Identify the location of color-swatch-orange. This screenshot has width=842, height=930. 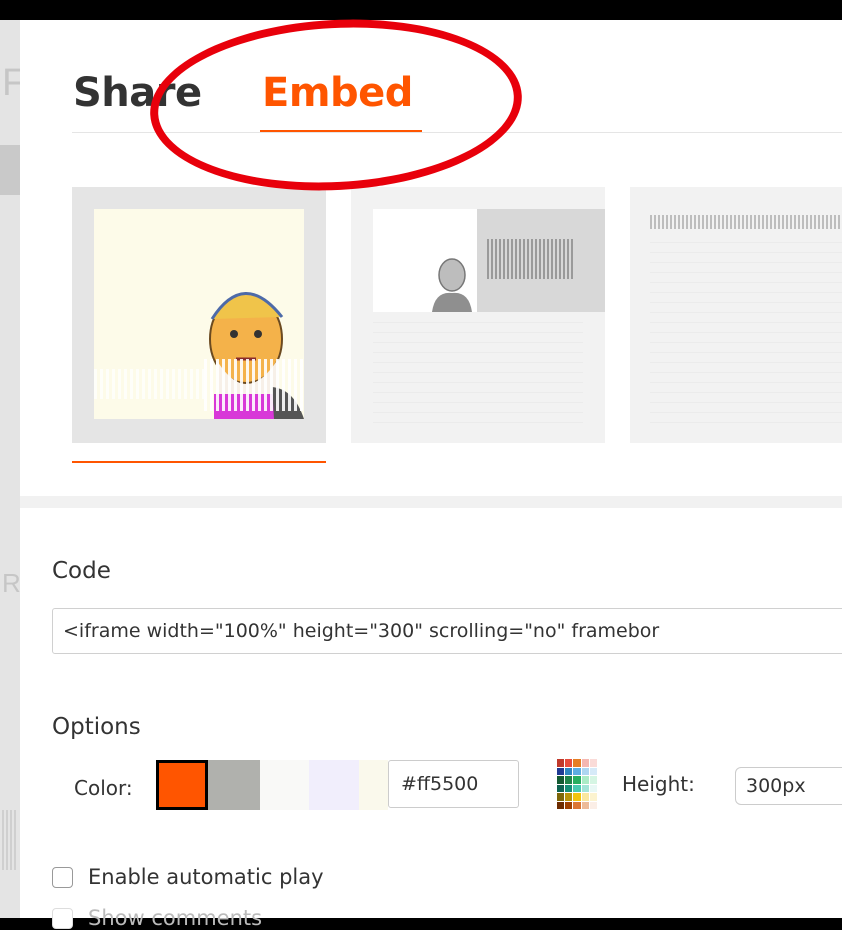
(182, 785).